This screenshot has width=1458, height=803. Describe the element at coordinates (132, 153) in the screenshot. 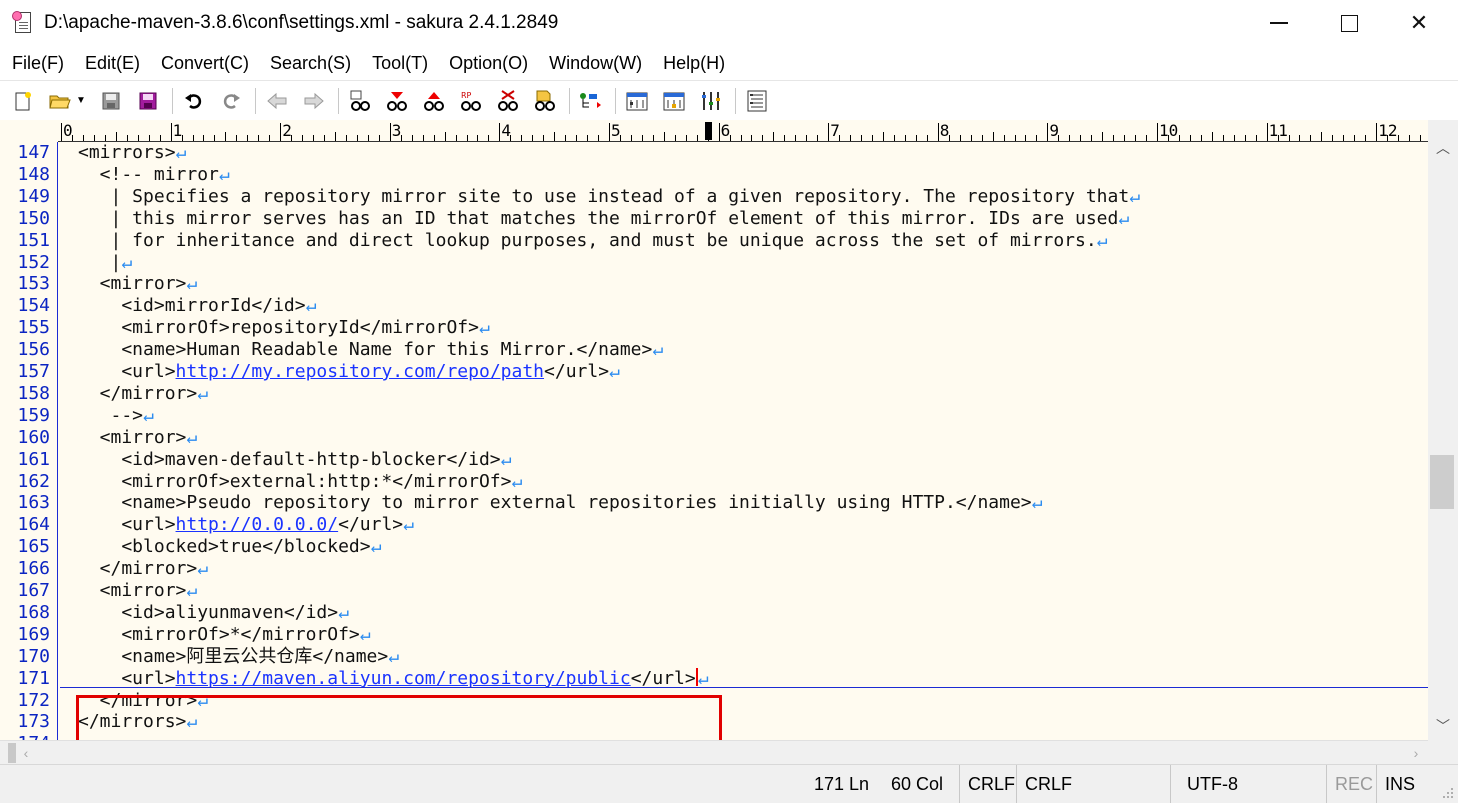

I see `code-line: <mirrors>↵` at that location.